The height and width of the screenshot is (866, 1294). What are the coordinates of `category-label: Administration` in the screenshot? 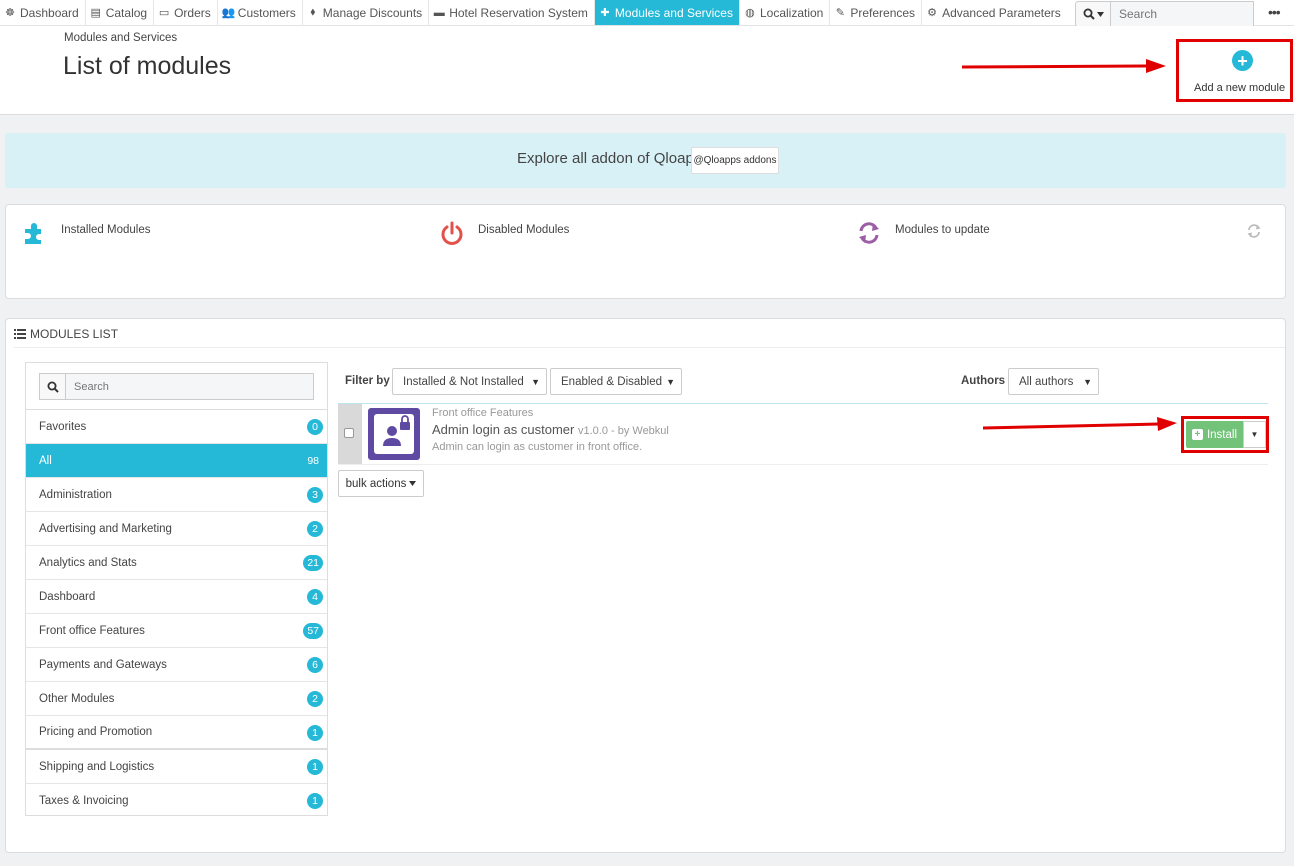 It's located at (75, 494).